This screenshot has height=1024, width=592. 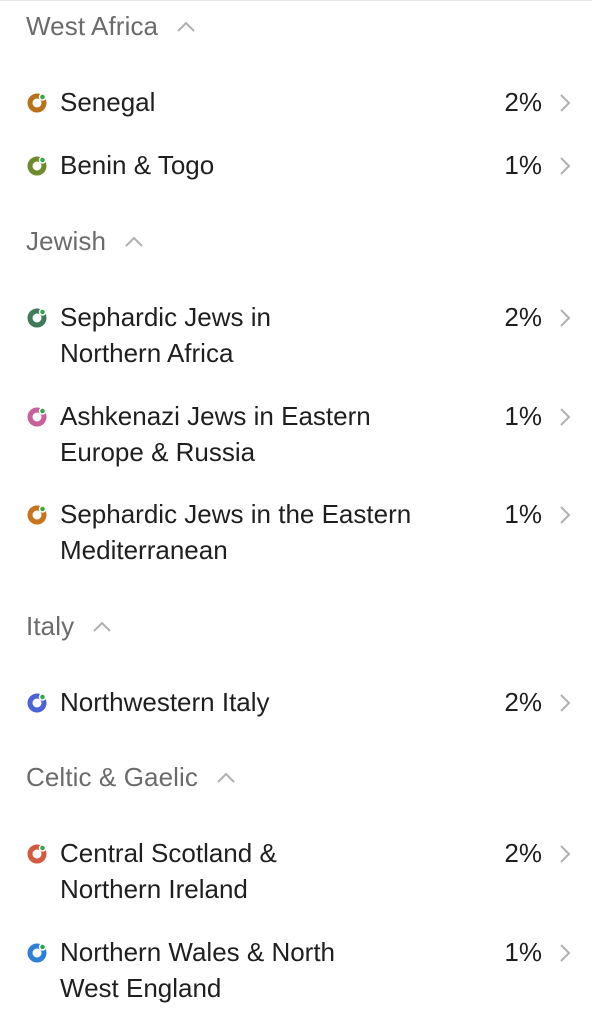 I want to click on section-header-jewish: Jewish, so click(x=85, y=241).